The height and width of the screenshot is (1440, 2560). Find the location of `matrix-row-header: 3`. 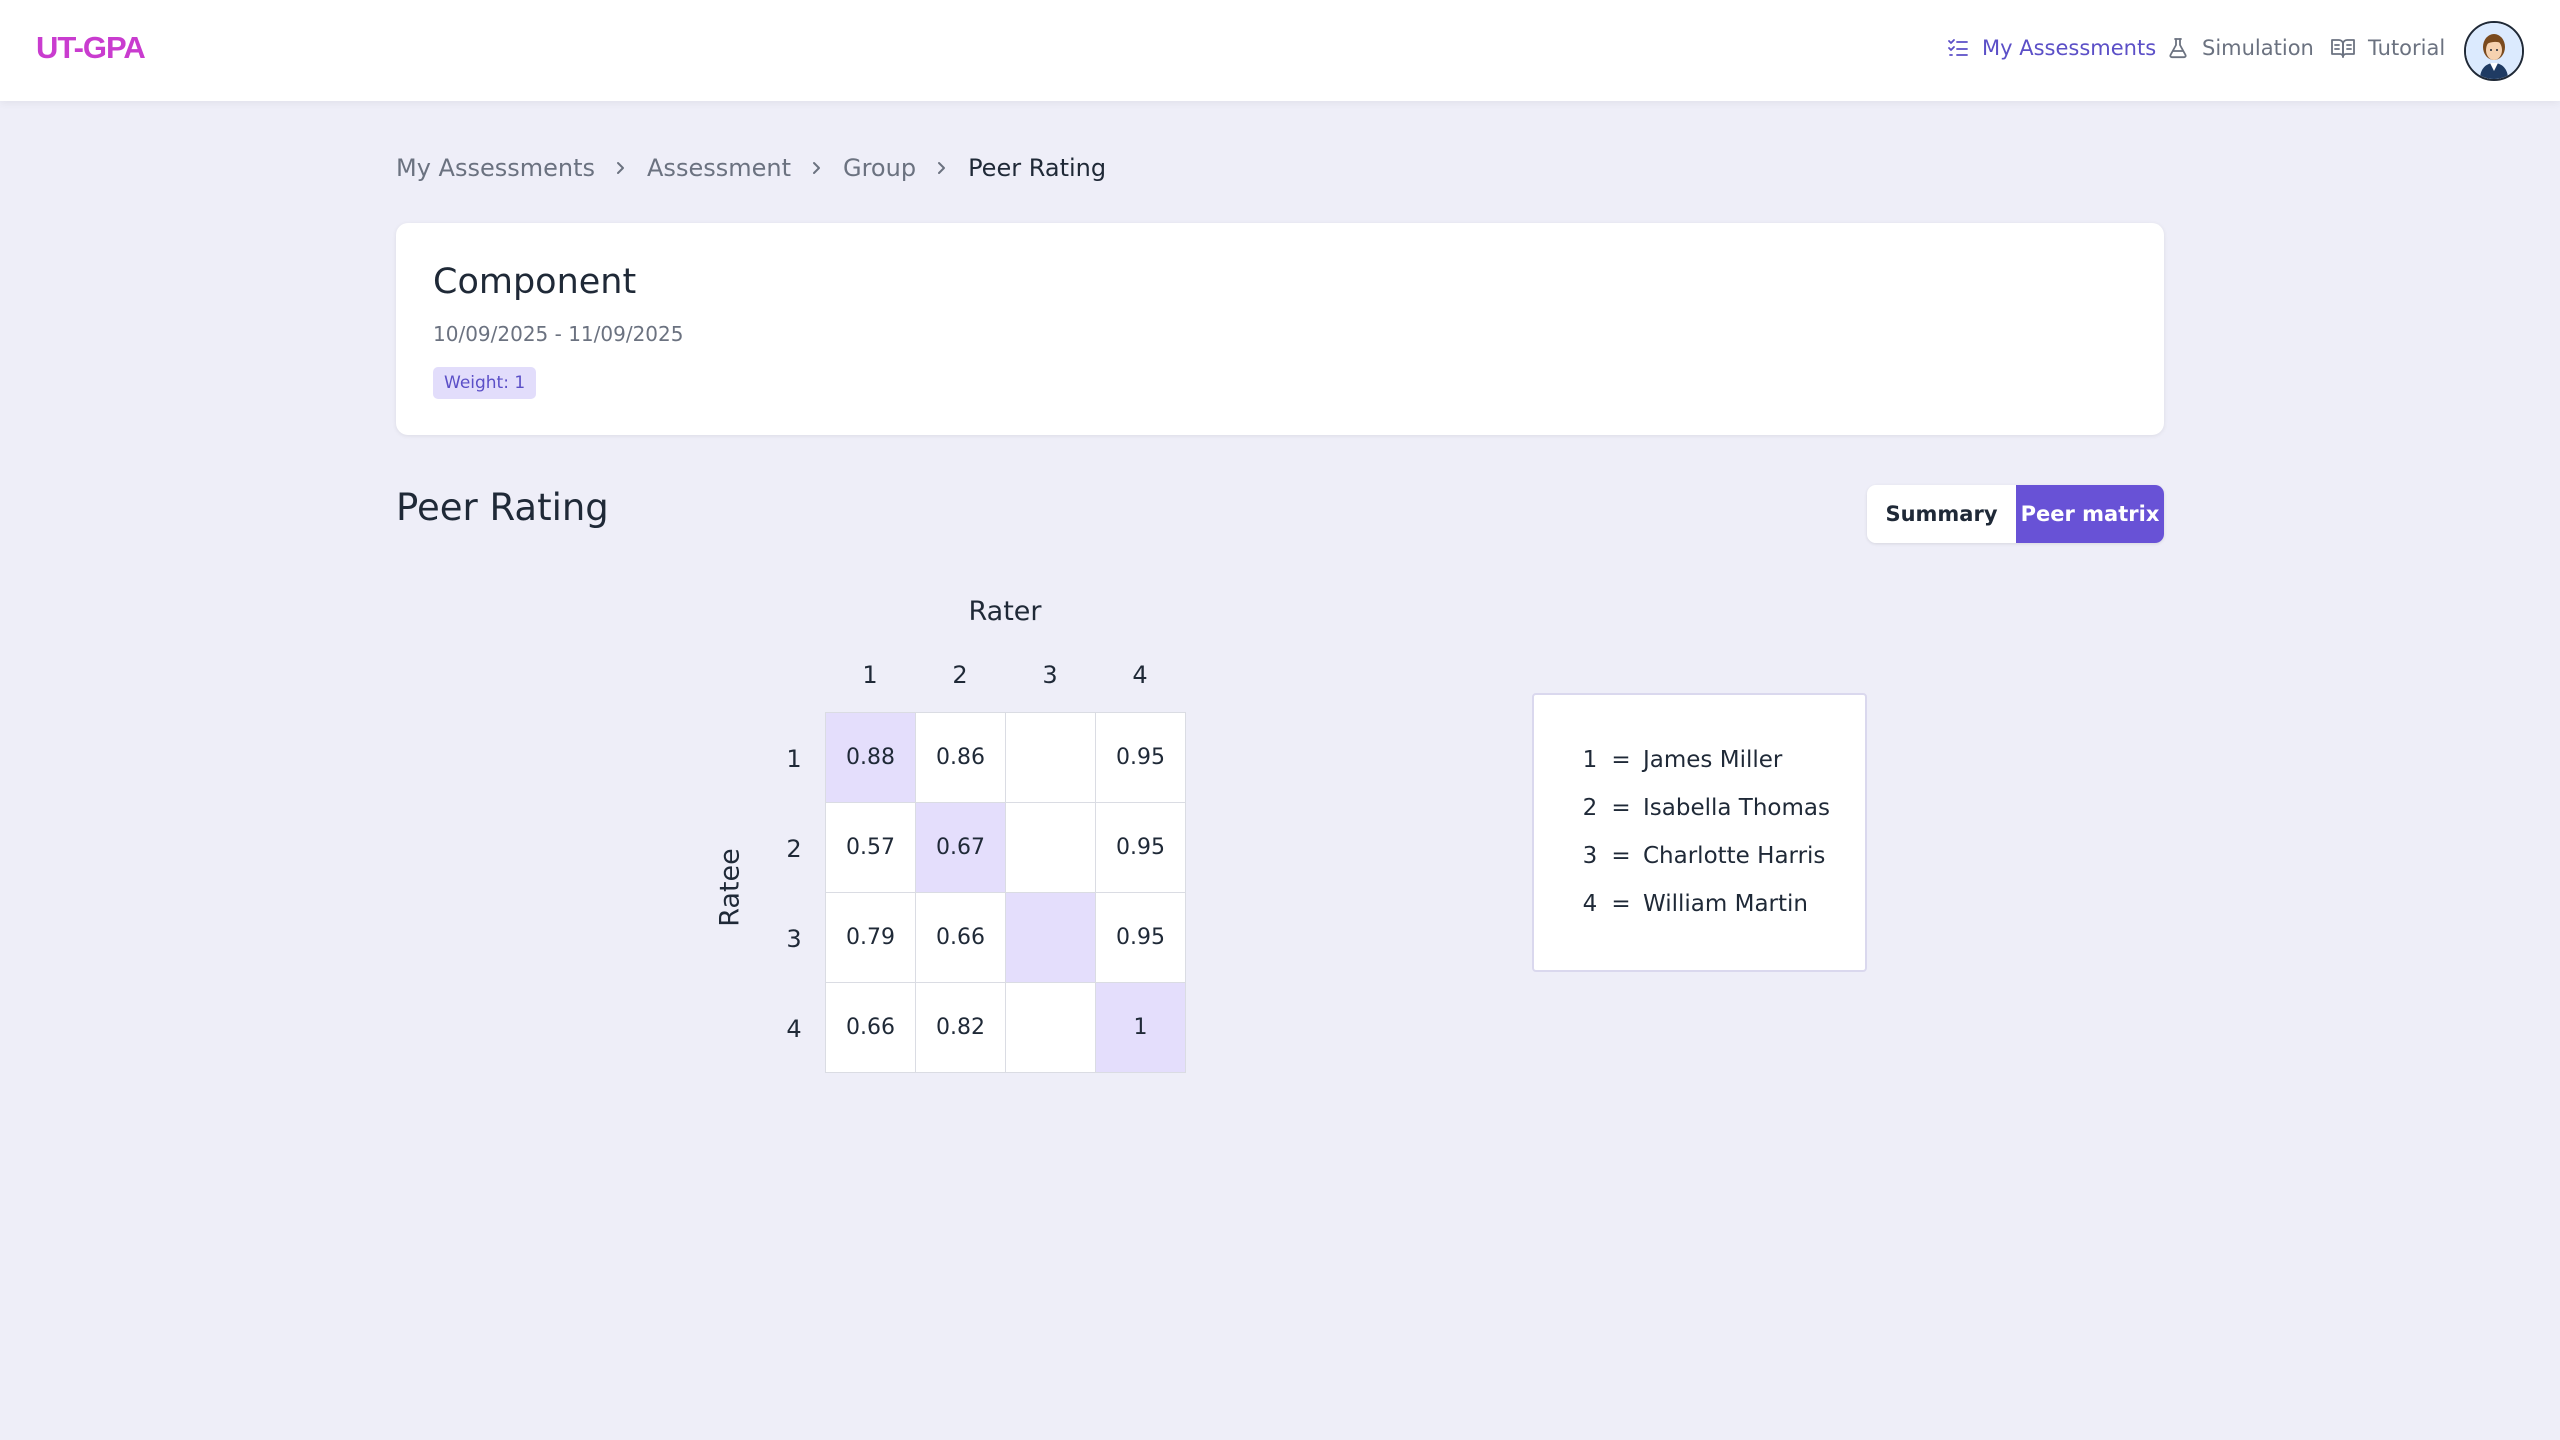

matrix-row-header: 3 is located at coordinates (794, 939).